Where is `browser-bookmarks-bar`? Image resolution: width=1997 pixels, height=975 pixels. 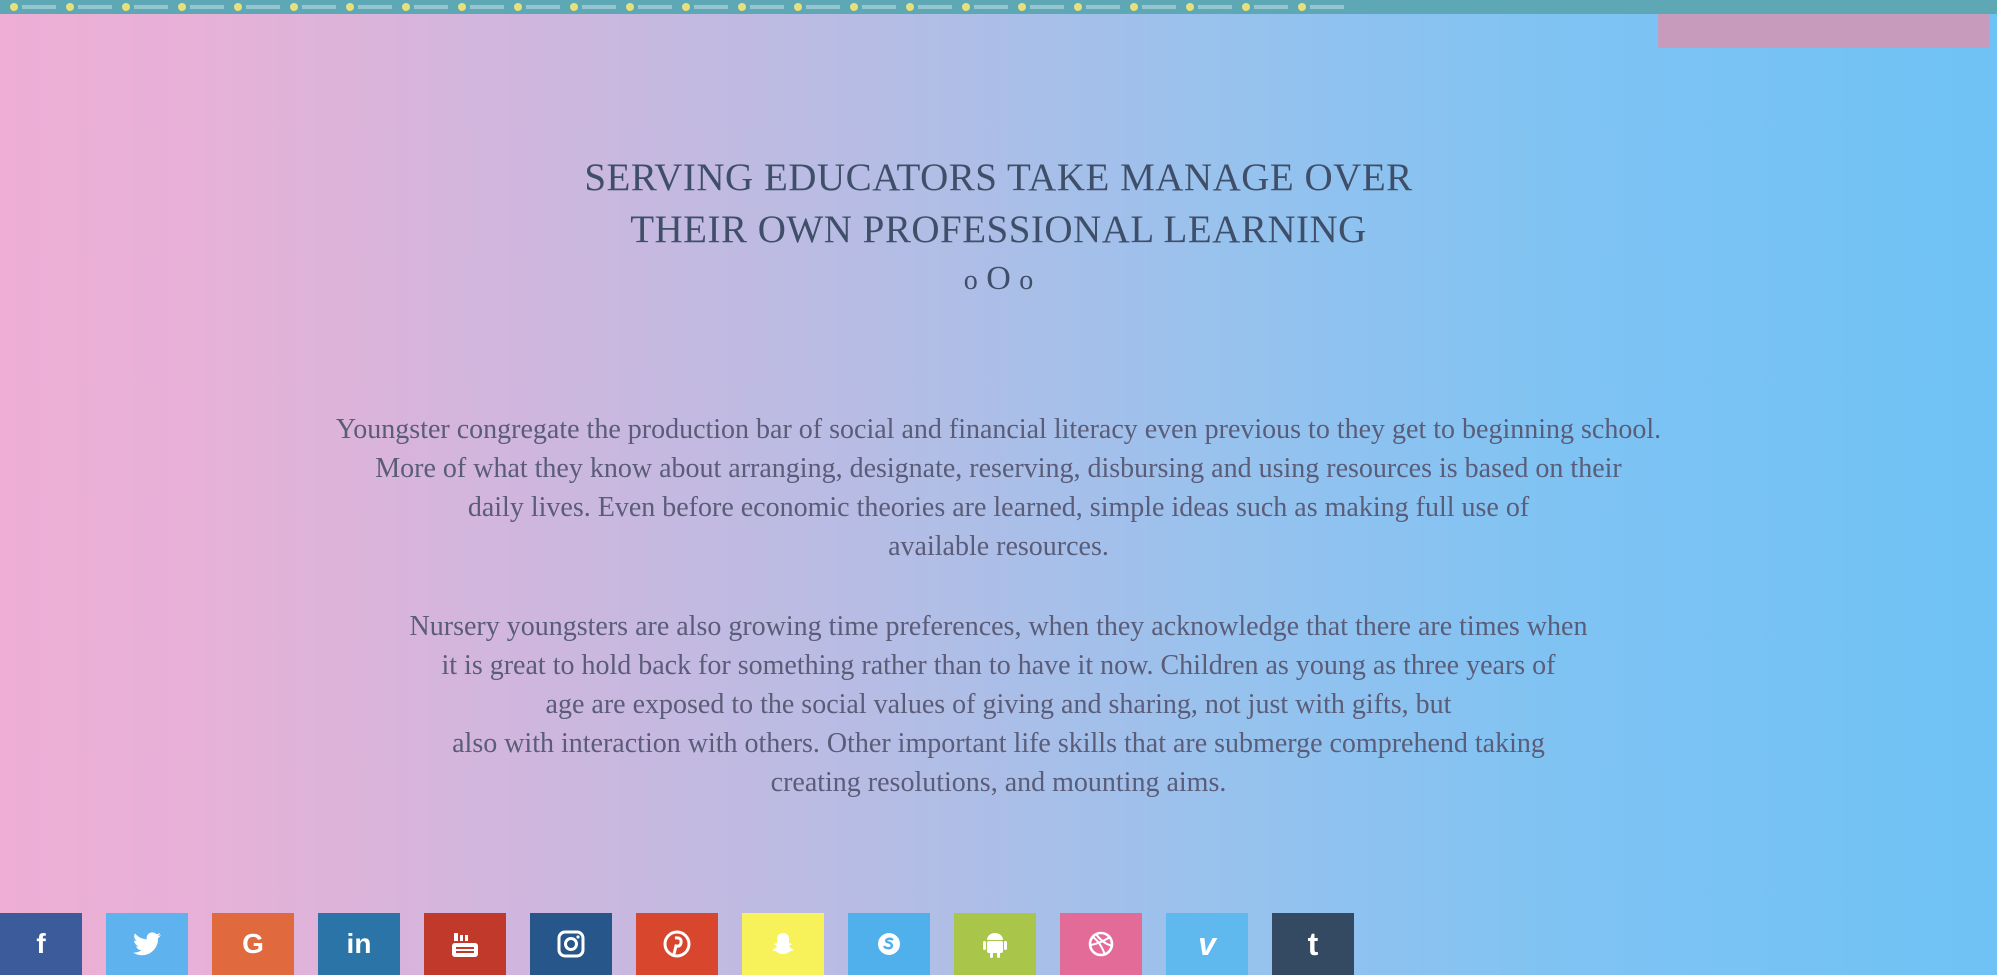
browser-bookmarks-bar is located at coordinates (998, 7).